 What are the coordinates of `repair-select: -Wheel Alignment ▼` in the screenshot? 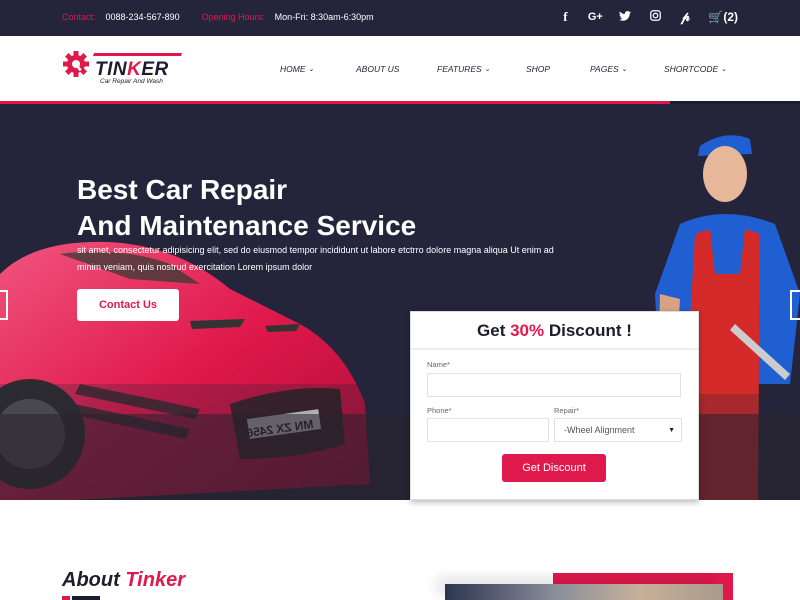 It's located at (618, 430).